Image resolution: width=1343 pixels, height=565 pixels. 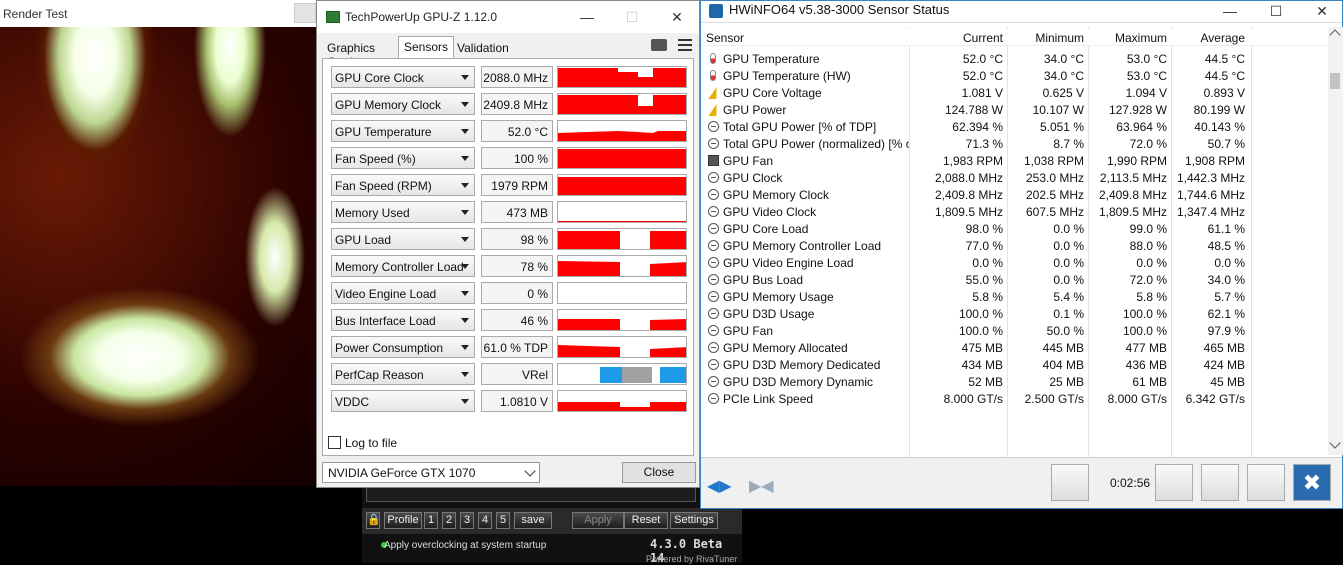 What do you see at coordinates (1070, 482) in the screenshot?
I see `network-icon` at bounding box center [1070, 482].